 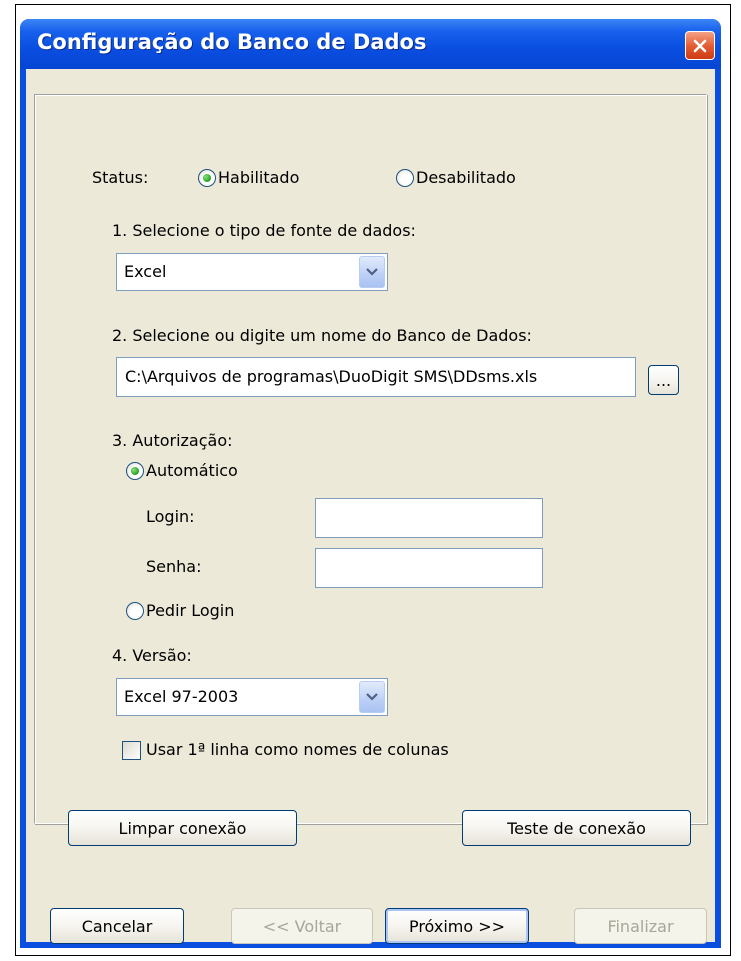 What do you see at coordinates (466, 178) in the screenshot?
I see `status-disabled-label: Desabilitado` at bounding box center [466, 178].